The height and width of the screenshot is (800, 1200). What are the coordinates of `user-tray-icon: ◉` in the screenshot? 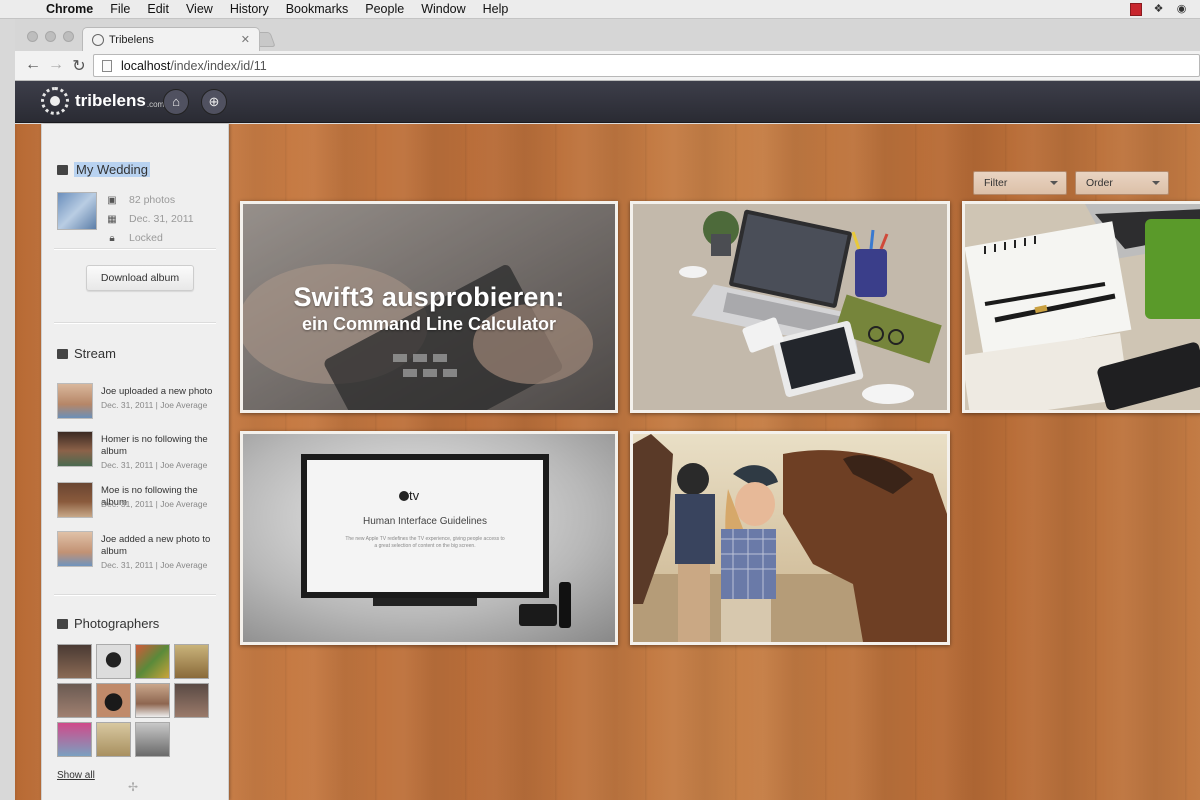 It's located at (1181, 9).